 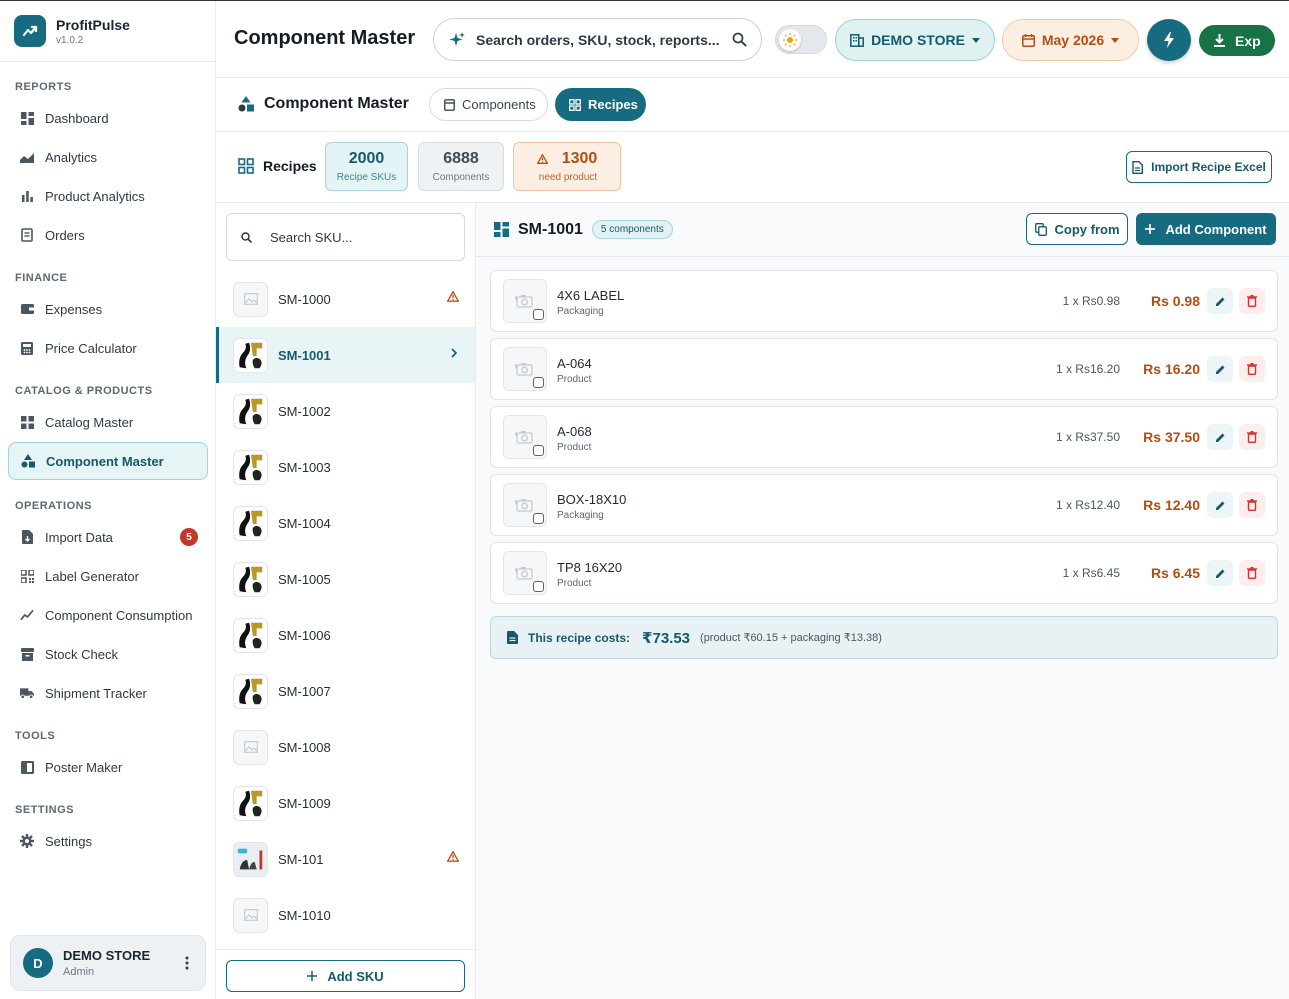 What do you see at coordinates (108, 309) in the screenshot?
I see `sidebar-item-expenses: Expenses` at bounding box center [108, 309].